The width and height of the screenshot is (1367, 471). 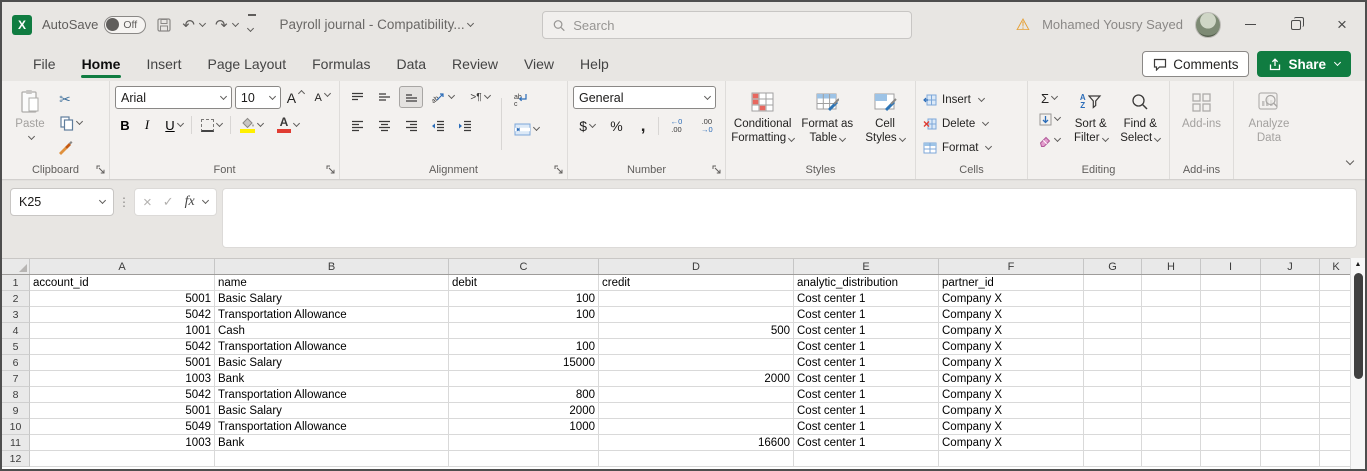 What do you see at coordinates (1290, 347) in the screenshot?
I see `cell-J5` at bounding box center [1290, 347].